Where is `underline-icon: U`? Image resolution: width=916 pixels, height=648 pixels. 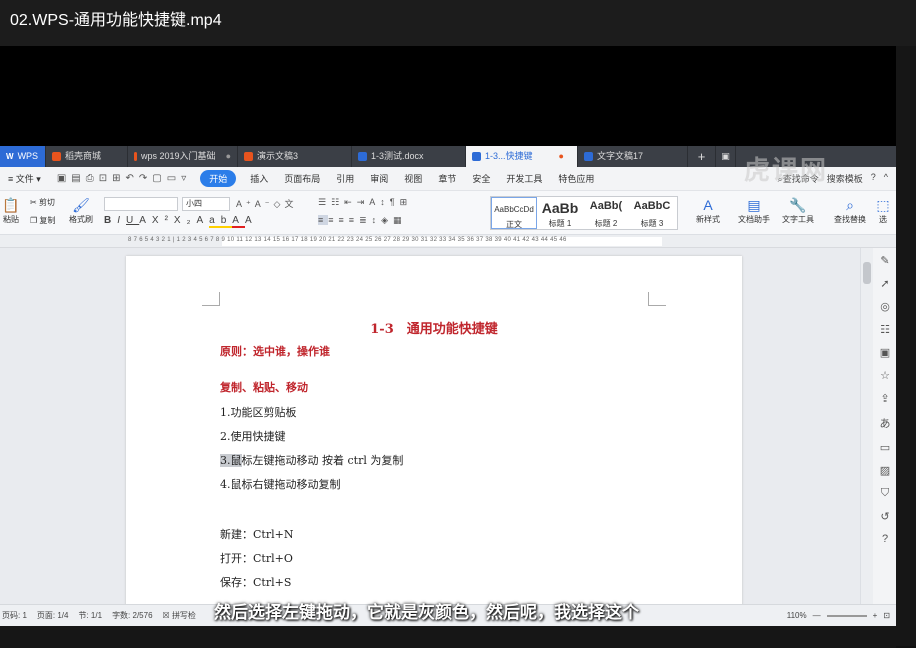
underline-icon: U is located at coordinates (132, 220).